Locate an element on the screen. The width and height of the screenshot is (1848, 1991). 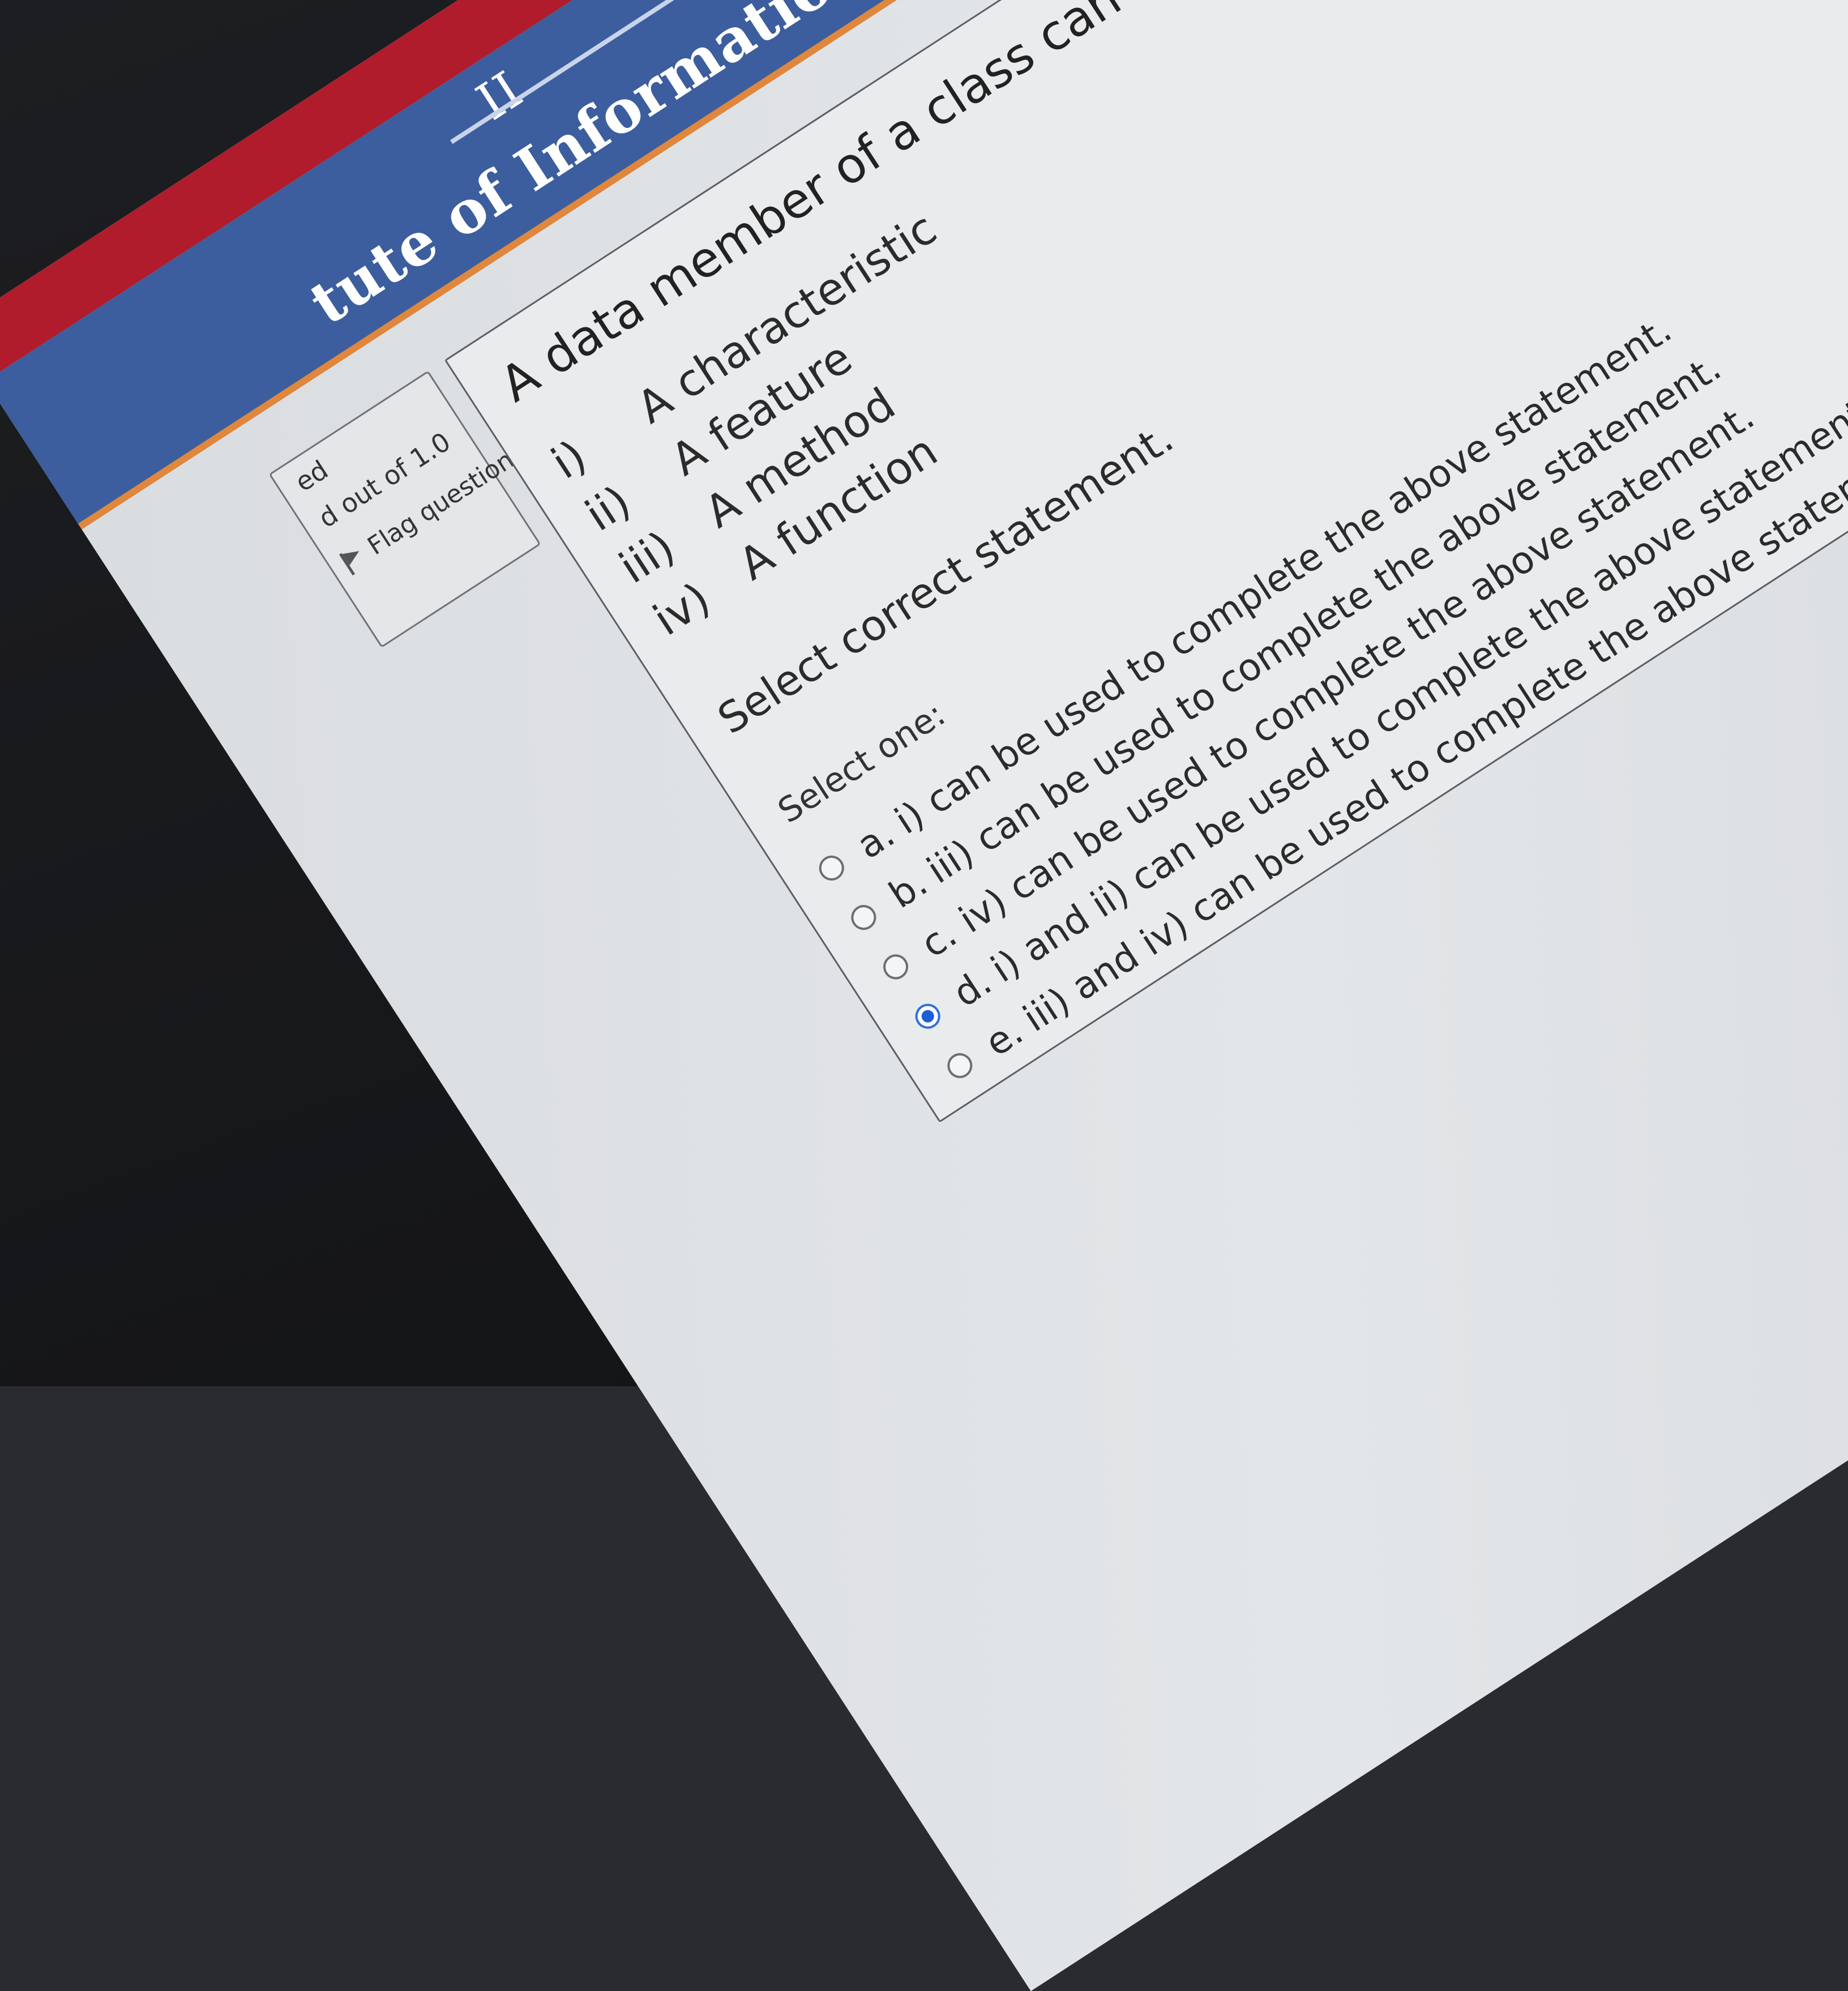
answer-radio-c is located at coordinates (895, 966).